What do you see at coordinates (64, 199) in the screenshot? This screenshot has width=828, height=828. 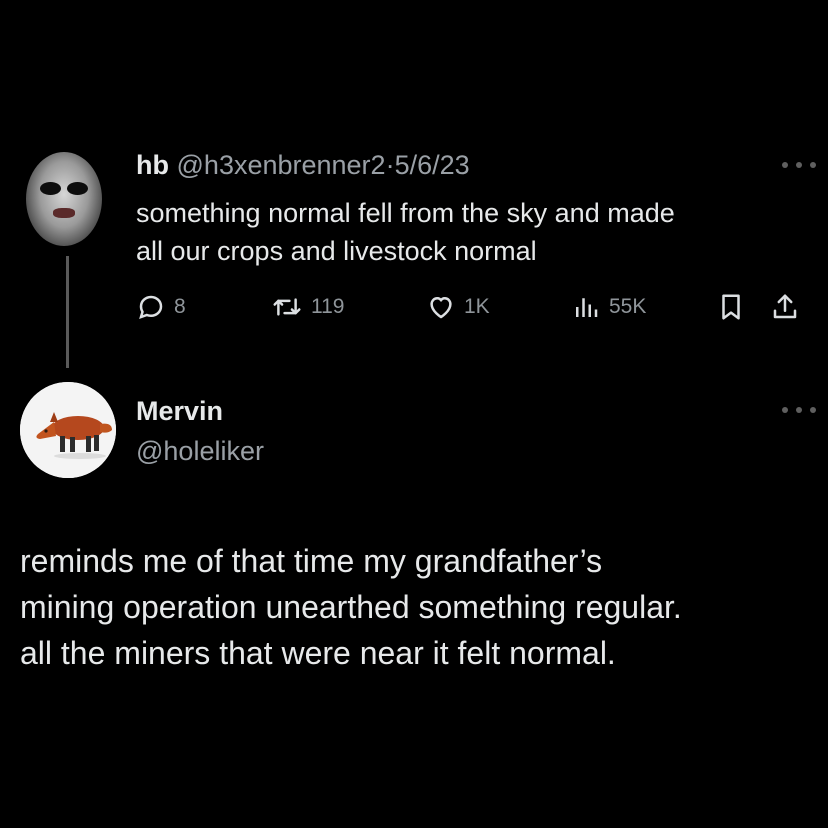 I see `avatar-hb` at bounding box center [64, 199].